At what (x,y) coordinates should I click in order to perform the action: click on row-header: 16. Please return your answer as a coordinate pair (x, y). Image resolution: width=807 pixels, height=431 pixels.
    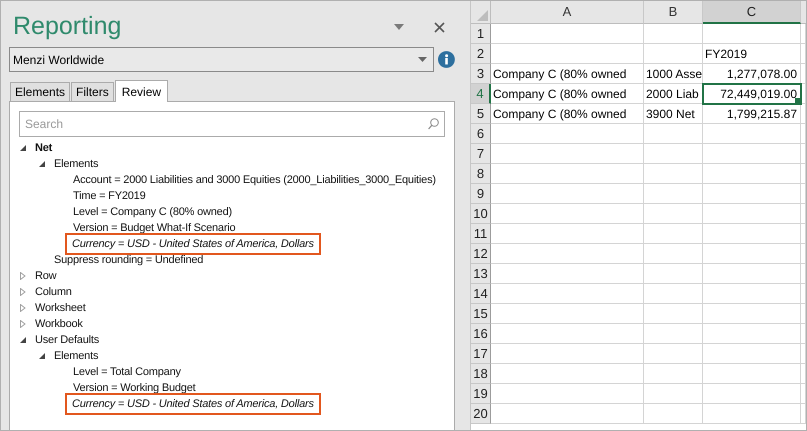
    Looking at the image, I should click on (481, 334).